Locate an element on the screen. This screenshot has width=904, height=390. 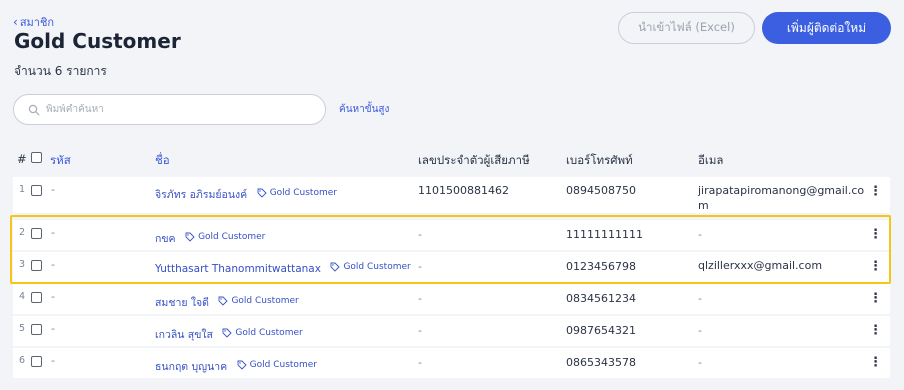
col-taxid-header: เลขประจำตัวผู้เสียภาษี is located at coordinates (474, 160).